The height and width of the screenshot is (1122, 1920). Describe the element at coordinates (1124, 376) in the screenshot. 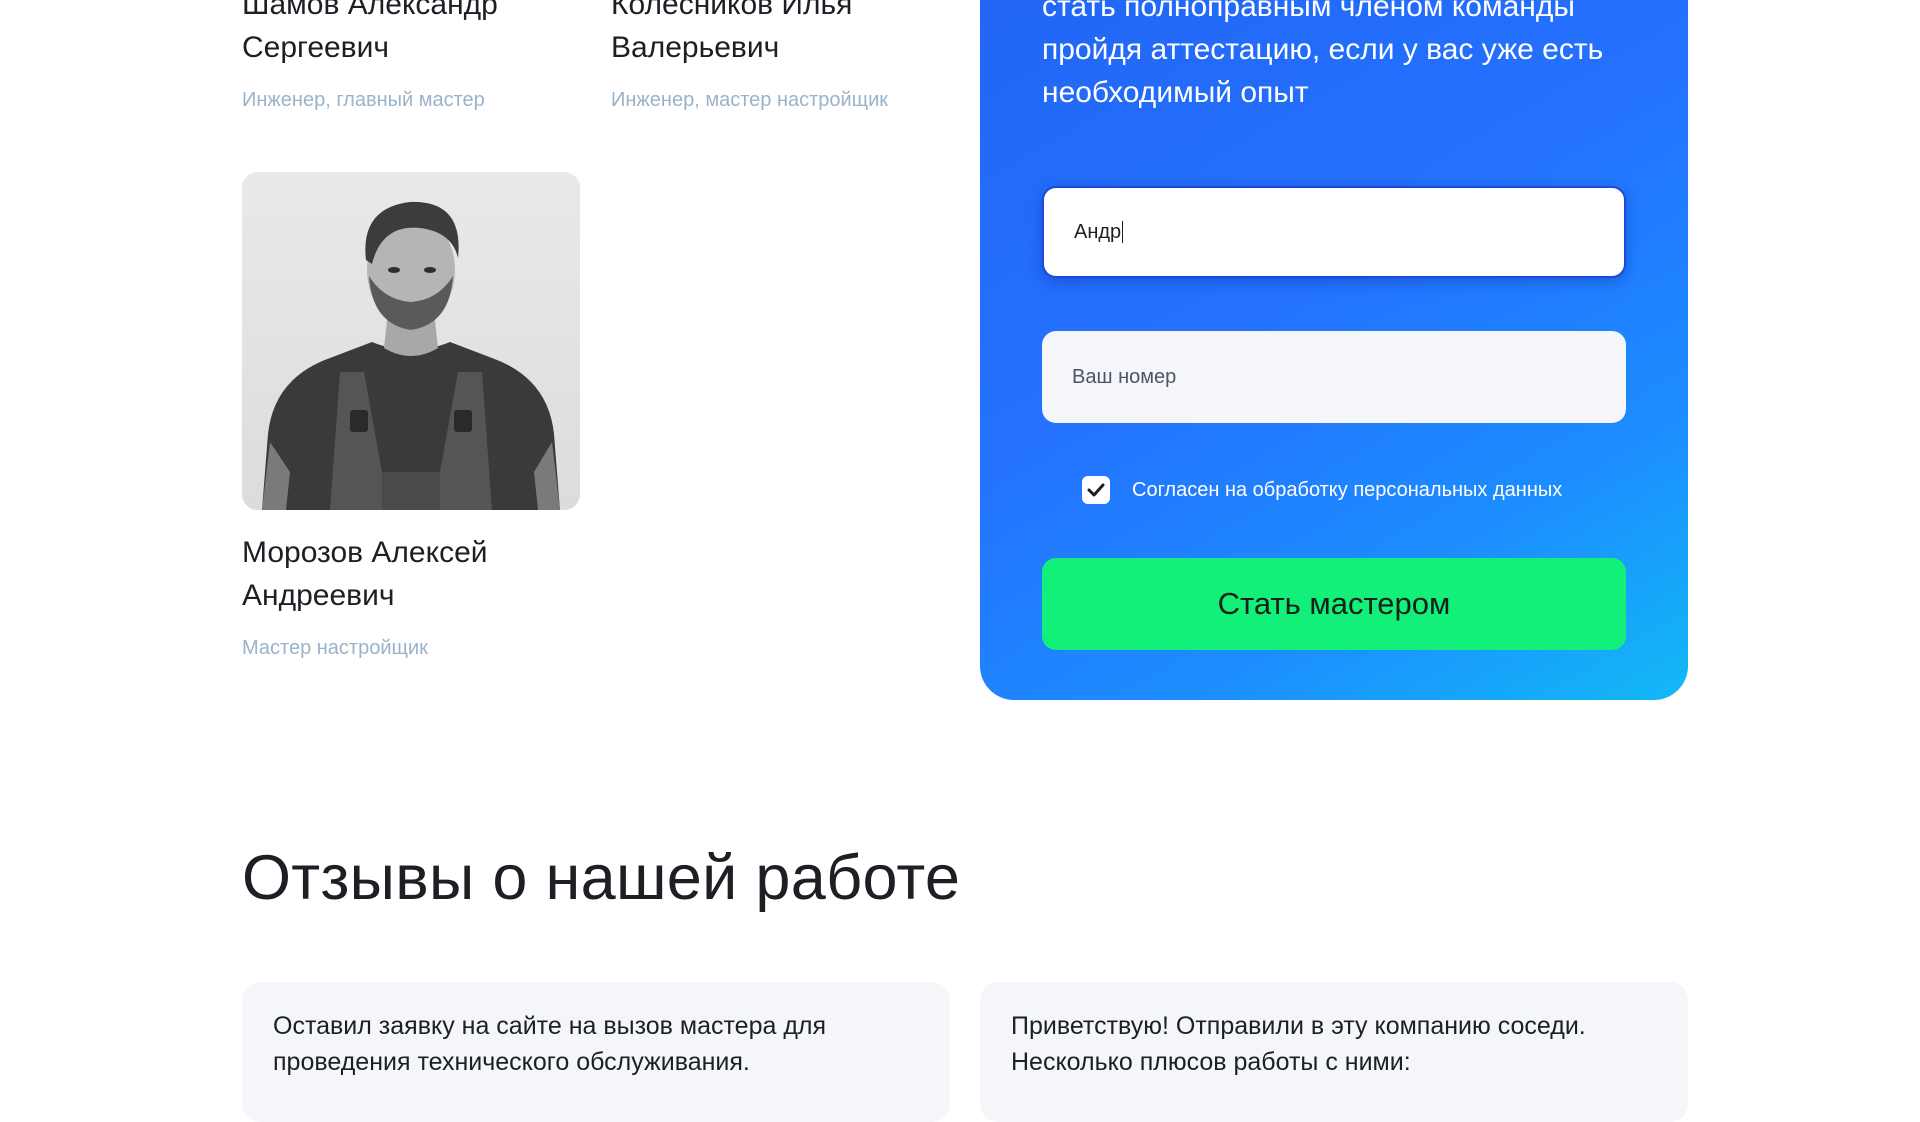

I see `phone-input-placeholder: Ваш номер` at that location.